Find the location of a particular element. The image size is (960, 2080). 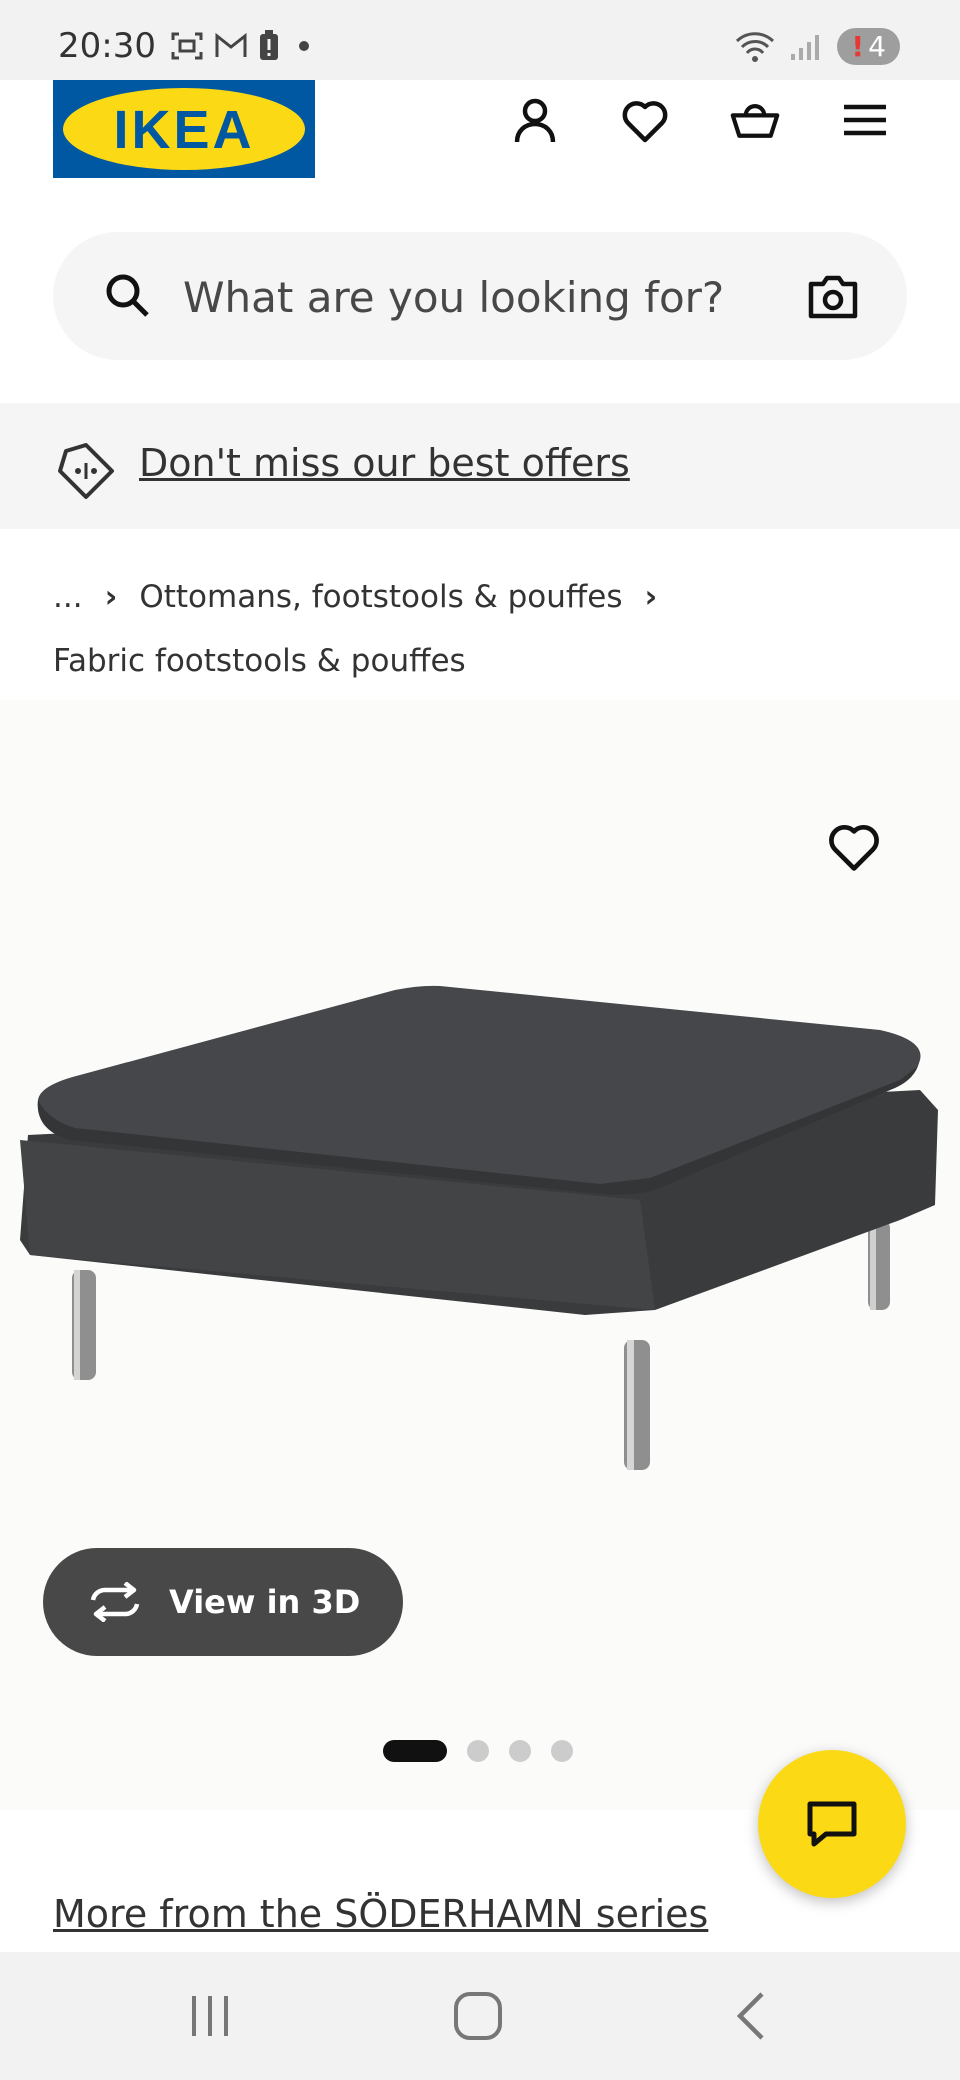

view-in-3d-label: View in 3D is located at coordinates (265, 1602).